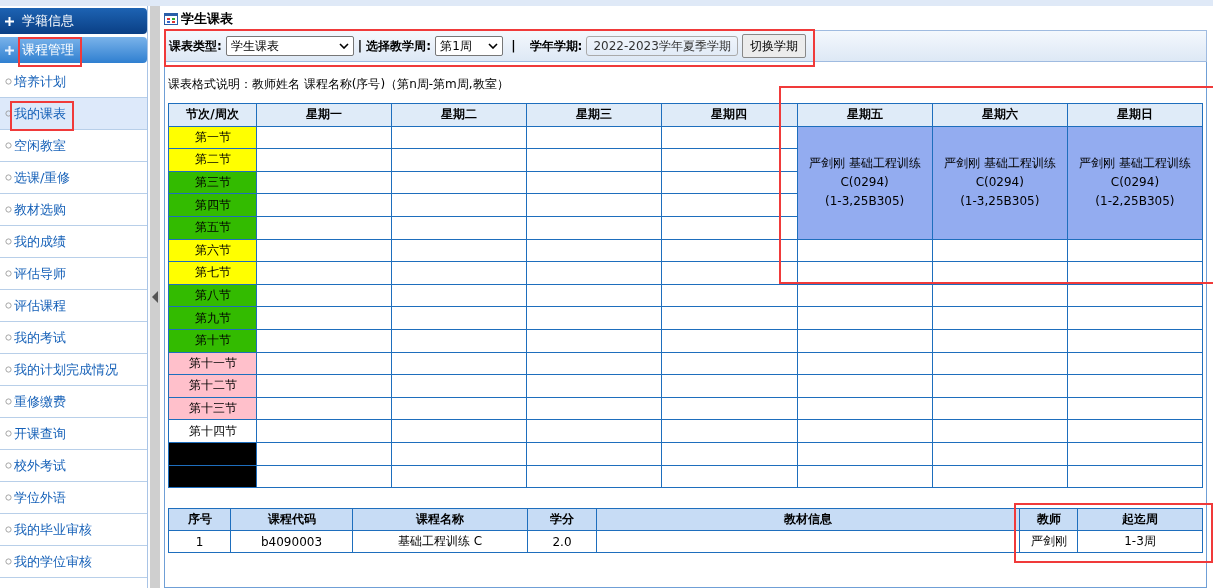  I want to click on sidebar-item: 教材选购, so click(73, 210).